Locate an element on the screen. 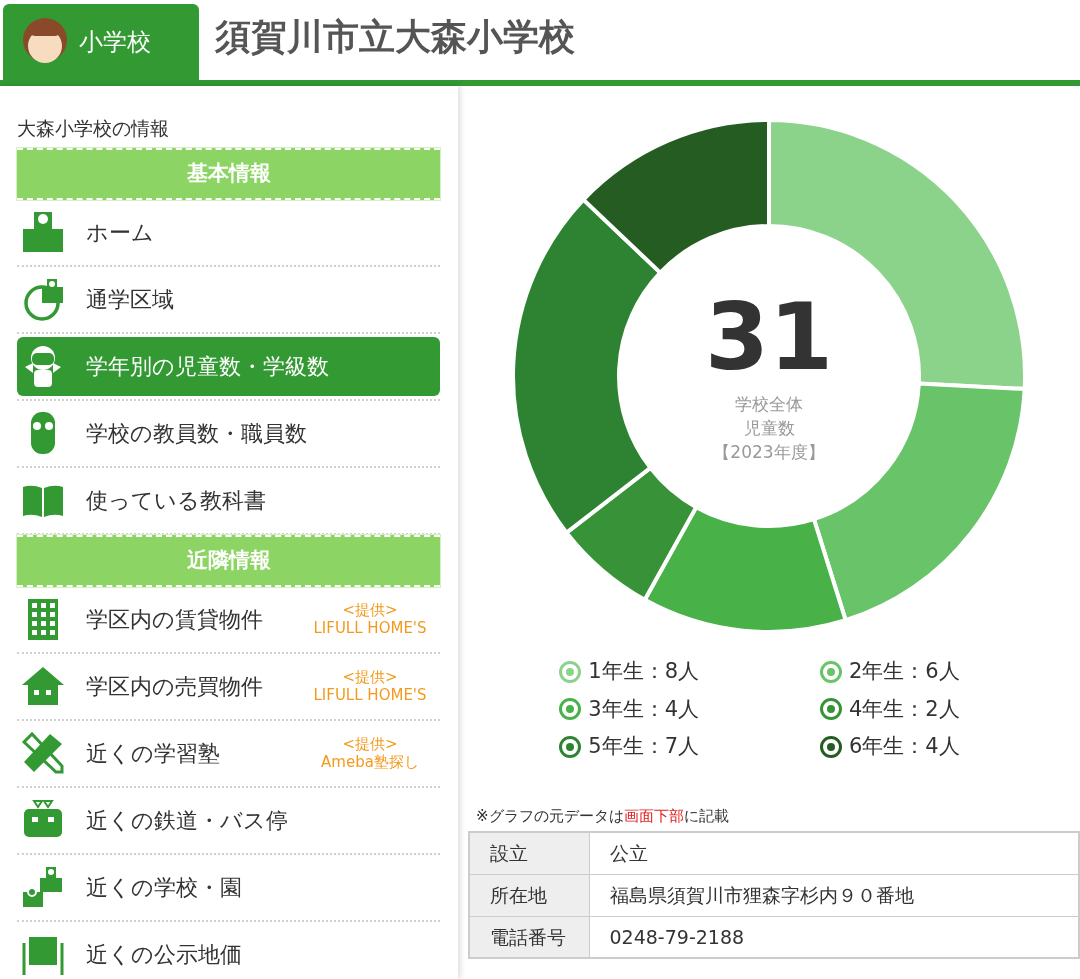 This screenshot has width=1080, height=979. sidebar-item: 近くの学校・園 is located at coordinates (228, 887).